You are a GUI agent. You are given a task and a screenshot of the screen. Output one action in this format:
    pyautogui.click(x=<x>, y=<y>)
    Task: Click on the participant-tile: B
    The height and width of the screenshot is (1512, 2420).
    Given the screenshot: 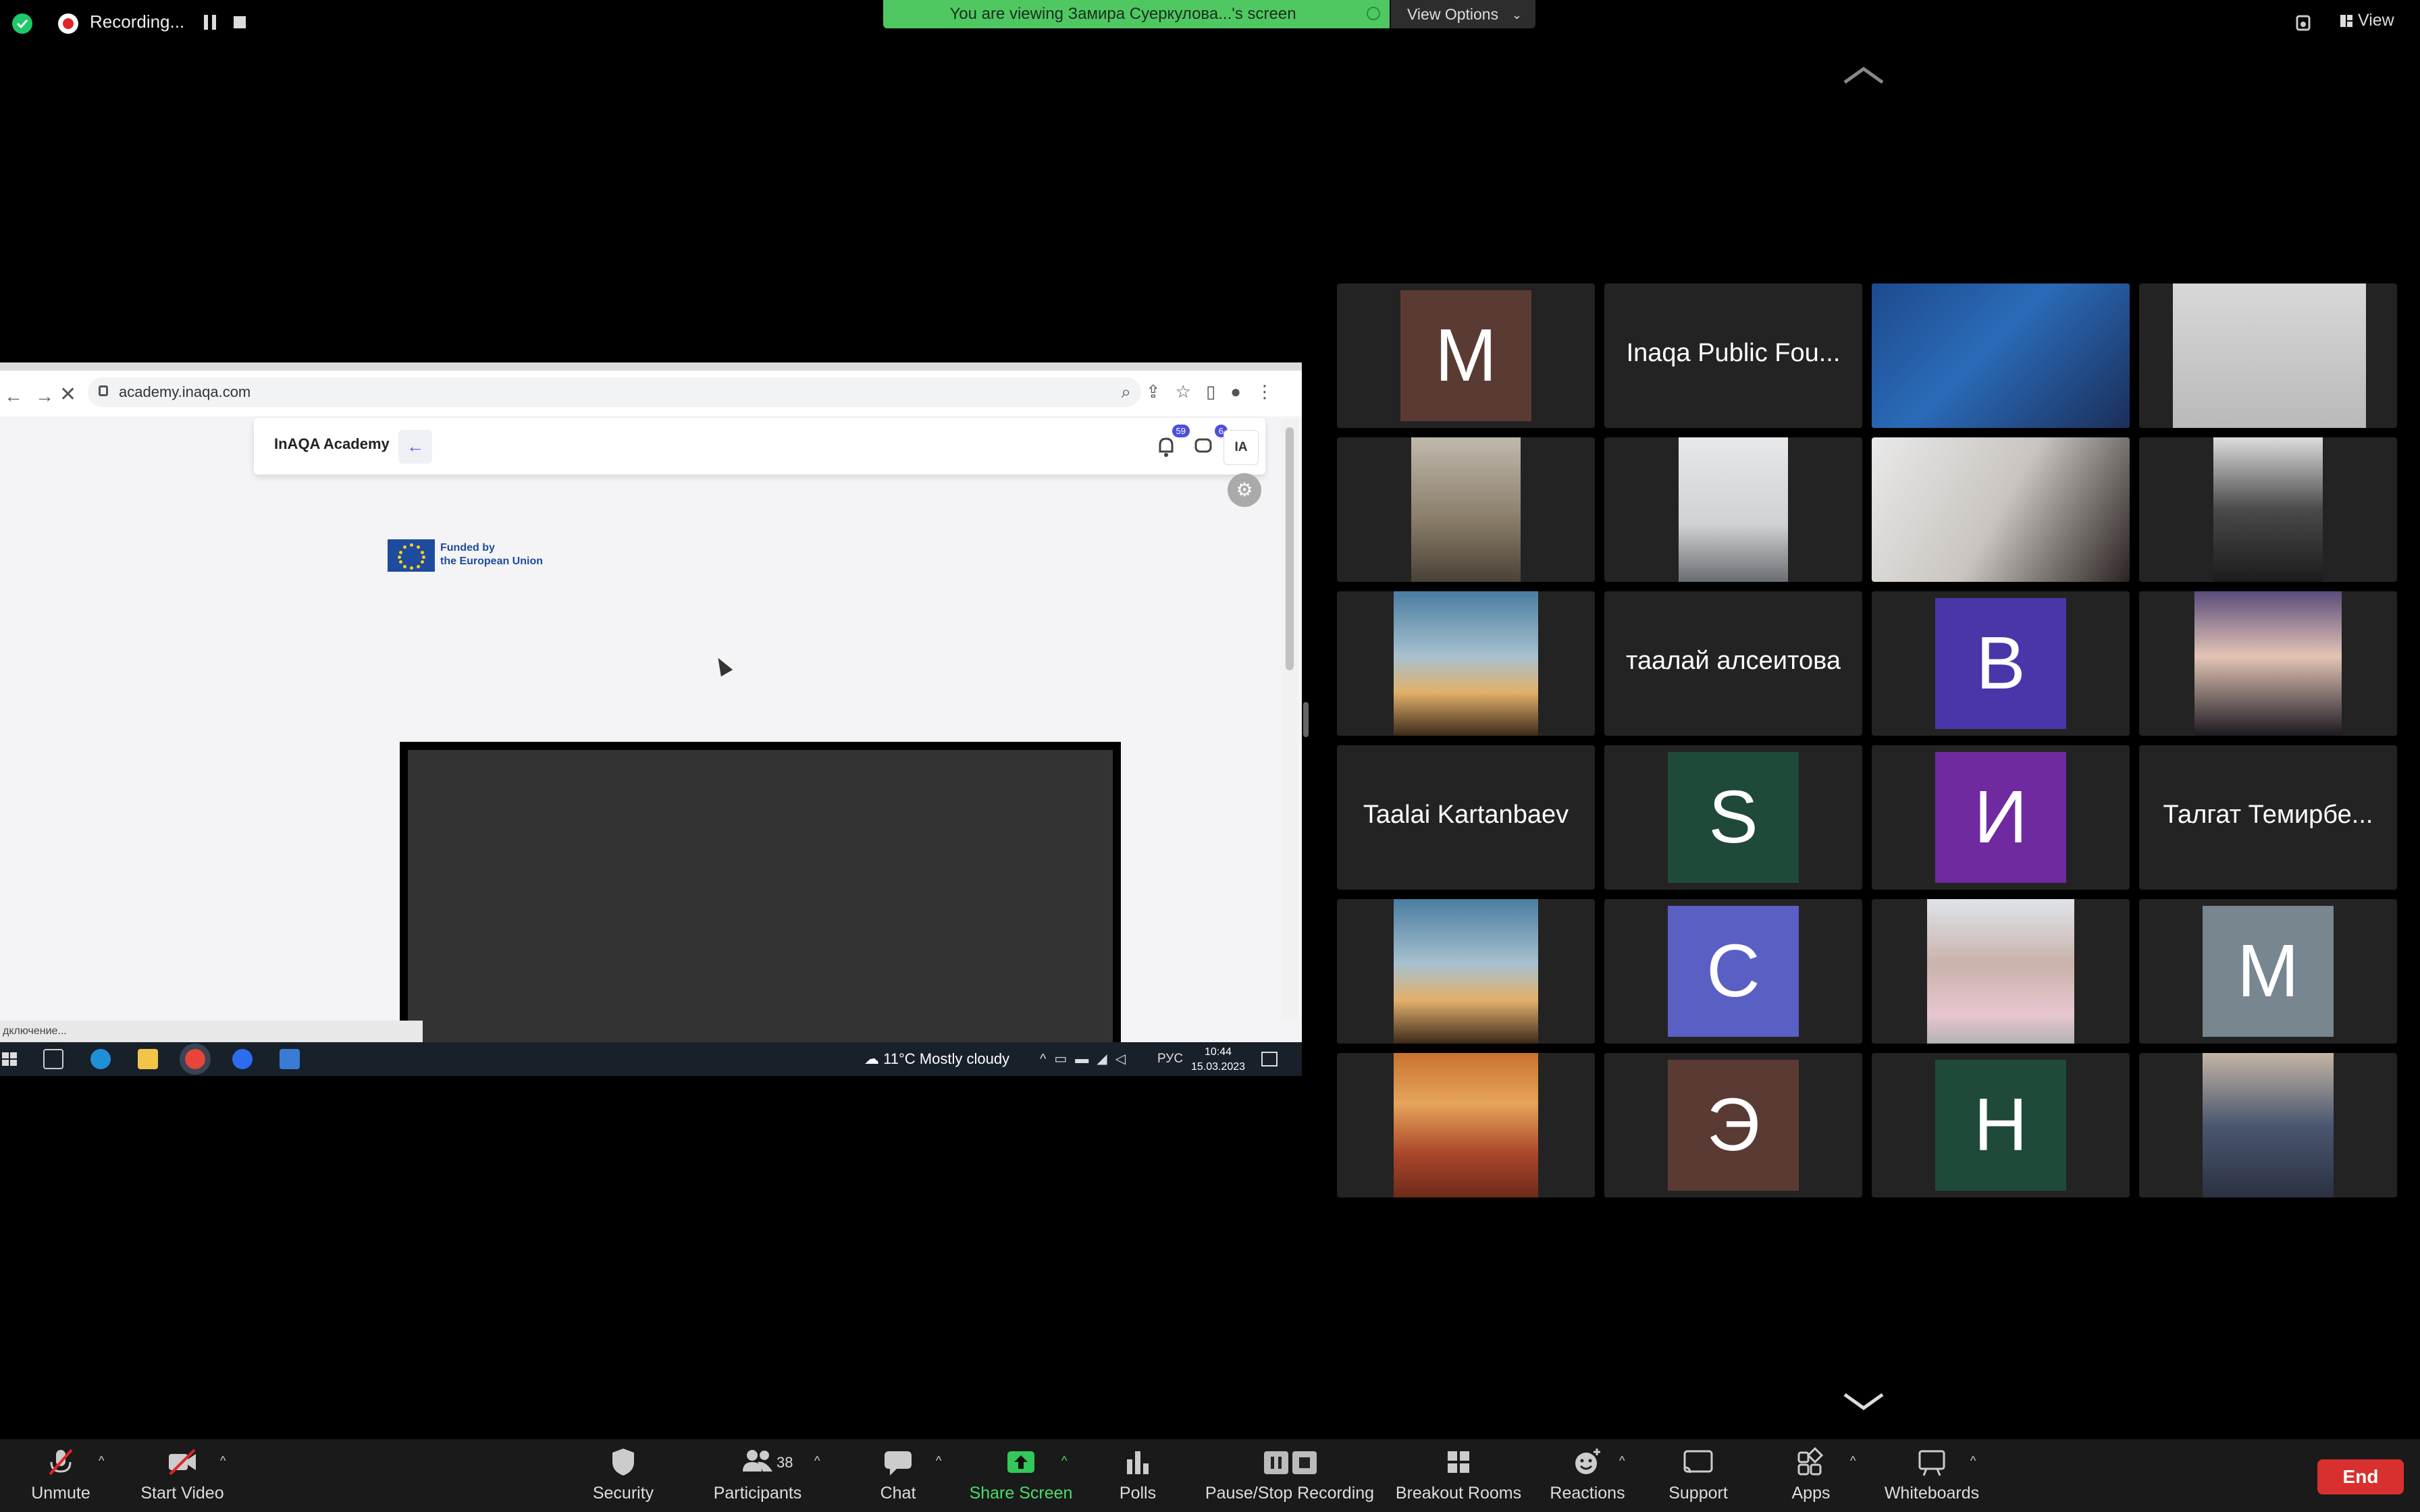 What is the action you would take?
    pyautogui.click(x=2001, y=663)
    